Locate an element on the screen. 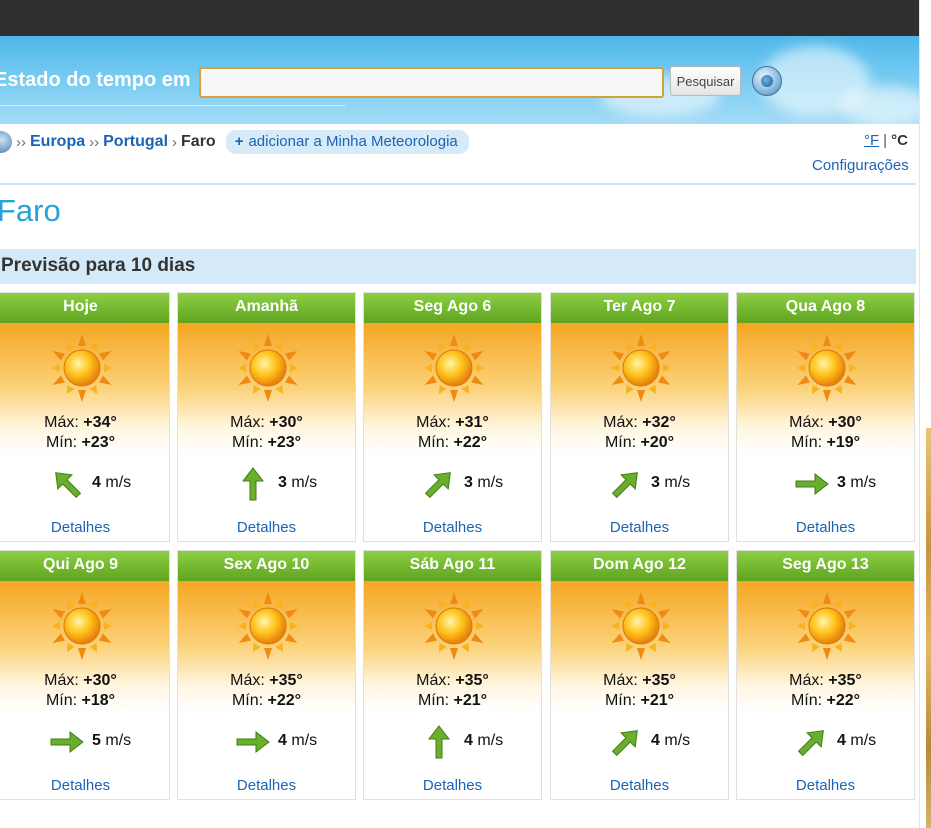  temperature-range: Máx: +32° Mín: +20° is located at coordinates (639, 433).